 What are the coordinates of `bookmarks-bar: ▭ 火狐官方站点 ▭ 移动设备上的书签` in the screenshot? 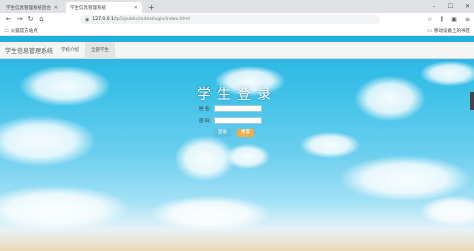 It's located at (237, 31).